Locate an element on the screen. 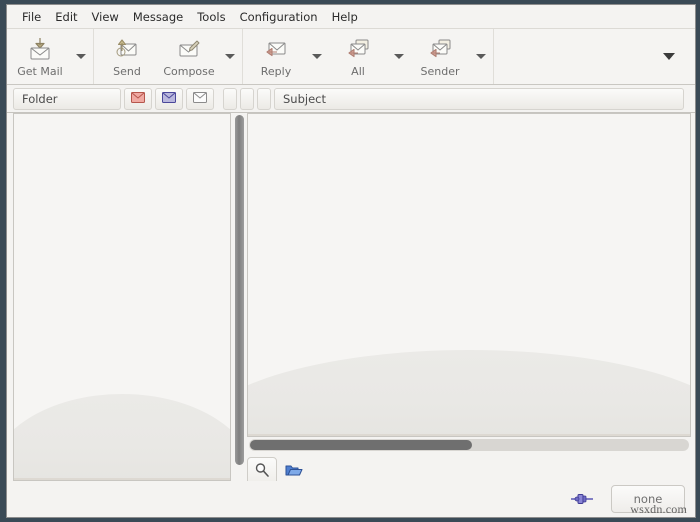 This screenshot has height=522, width=700. reply-sender-label: Sender is located at coordinates (440, 71).